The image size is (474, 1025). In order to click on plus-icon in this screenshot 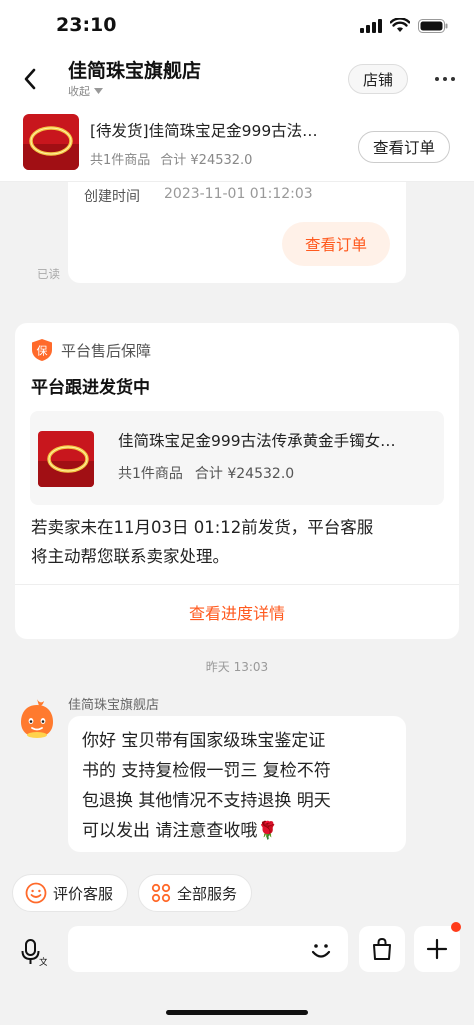, I will do `click(437, 949)`.